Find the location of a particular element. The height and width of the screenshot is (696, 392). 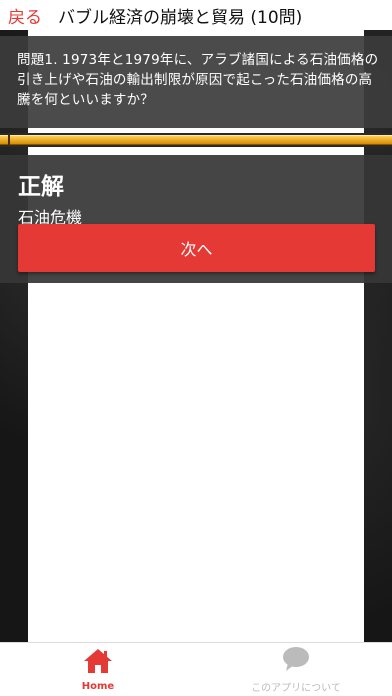

bottom-nav: Home このアプリについて is located at coordinates (196, 669).